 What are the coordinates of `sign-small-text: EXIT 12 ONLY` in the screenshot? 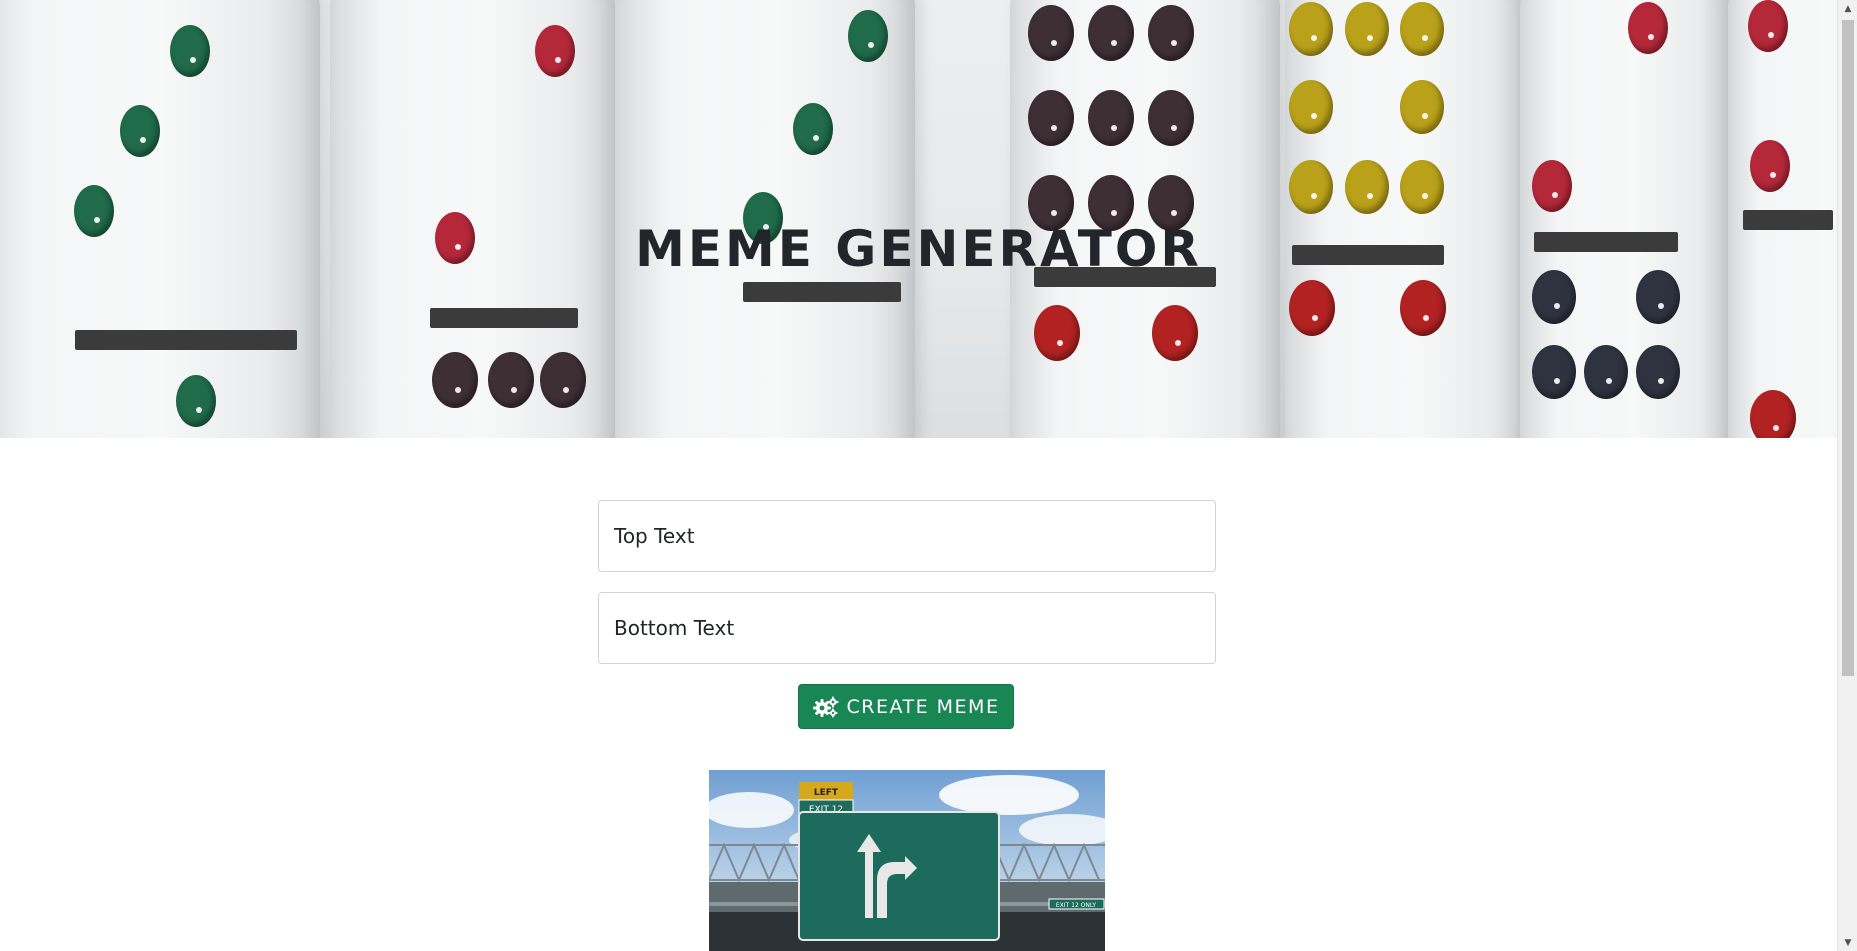 It's located at (1076, 905).